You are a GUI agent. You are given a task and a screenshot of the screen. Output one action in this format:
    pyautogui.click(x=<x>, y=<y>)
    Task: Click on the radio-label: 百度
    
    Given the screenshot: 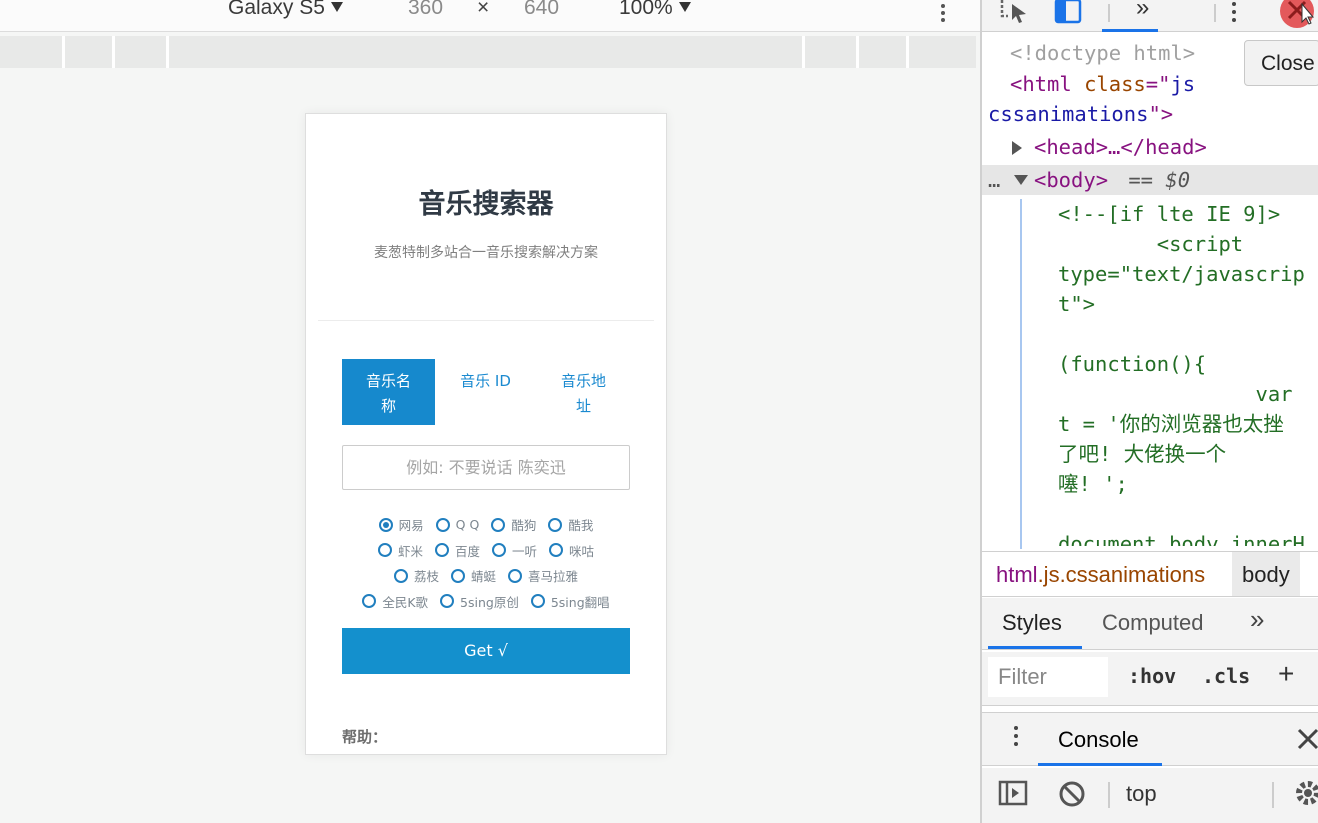 What is the action you would take?
    pyautogui.click(x=467, y=551)
    